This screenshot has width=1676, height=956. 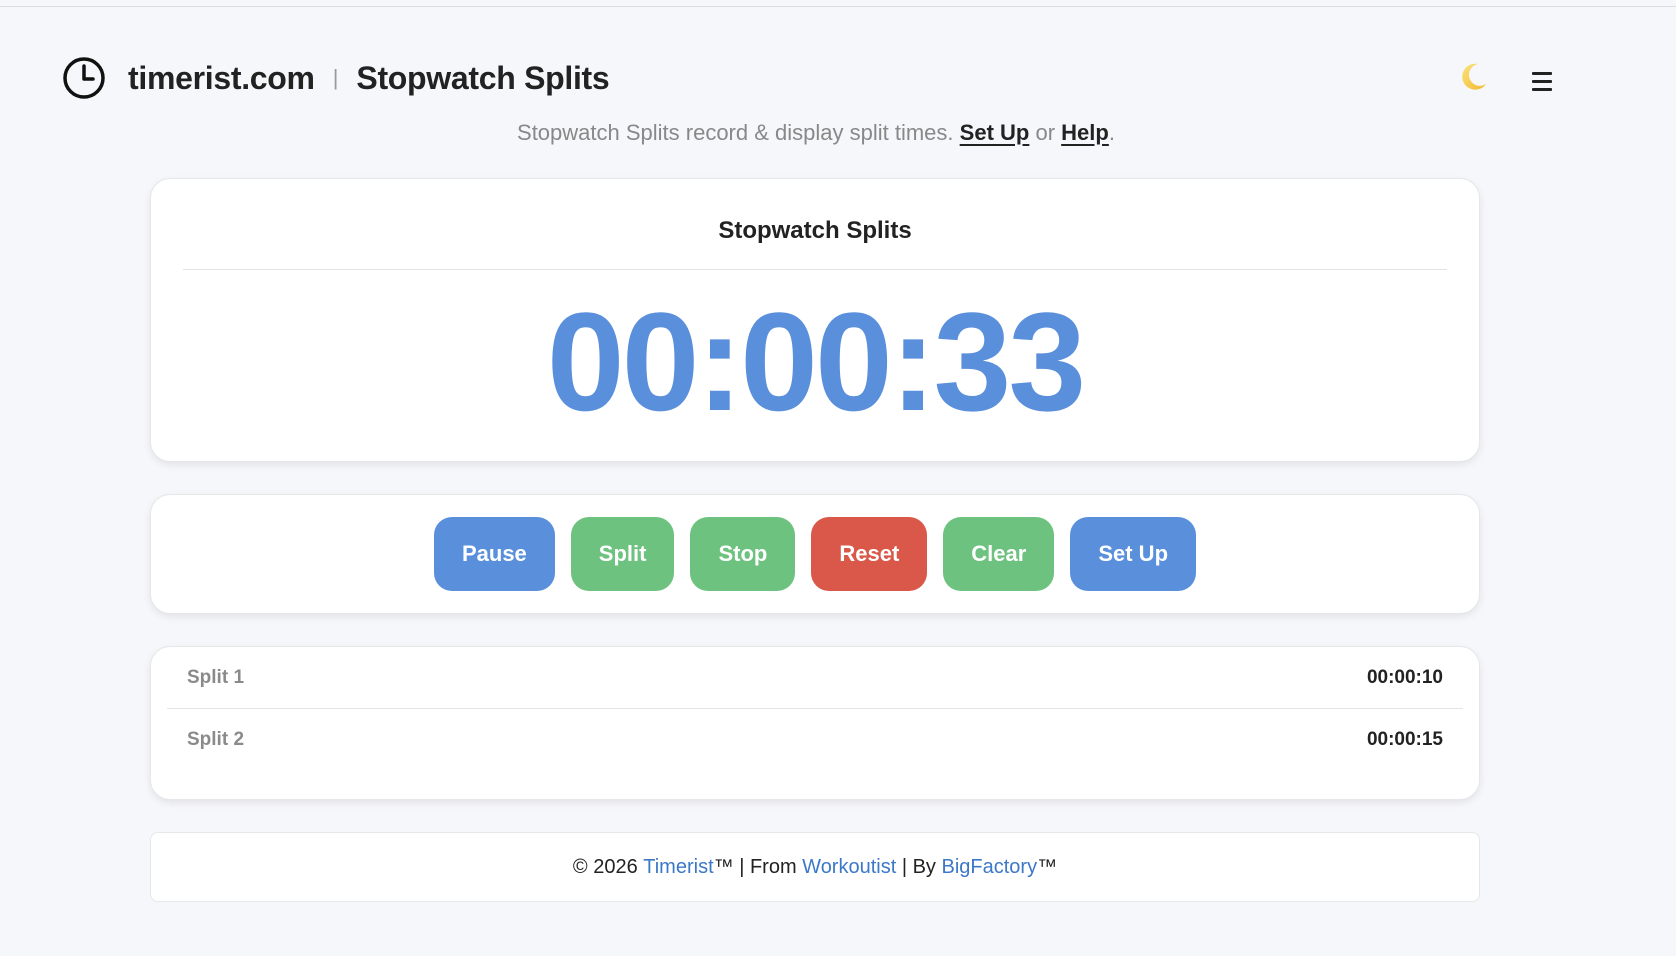 I want to click on theme-toggle-button, so click(x=1474, y=78).